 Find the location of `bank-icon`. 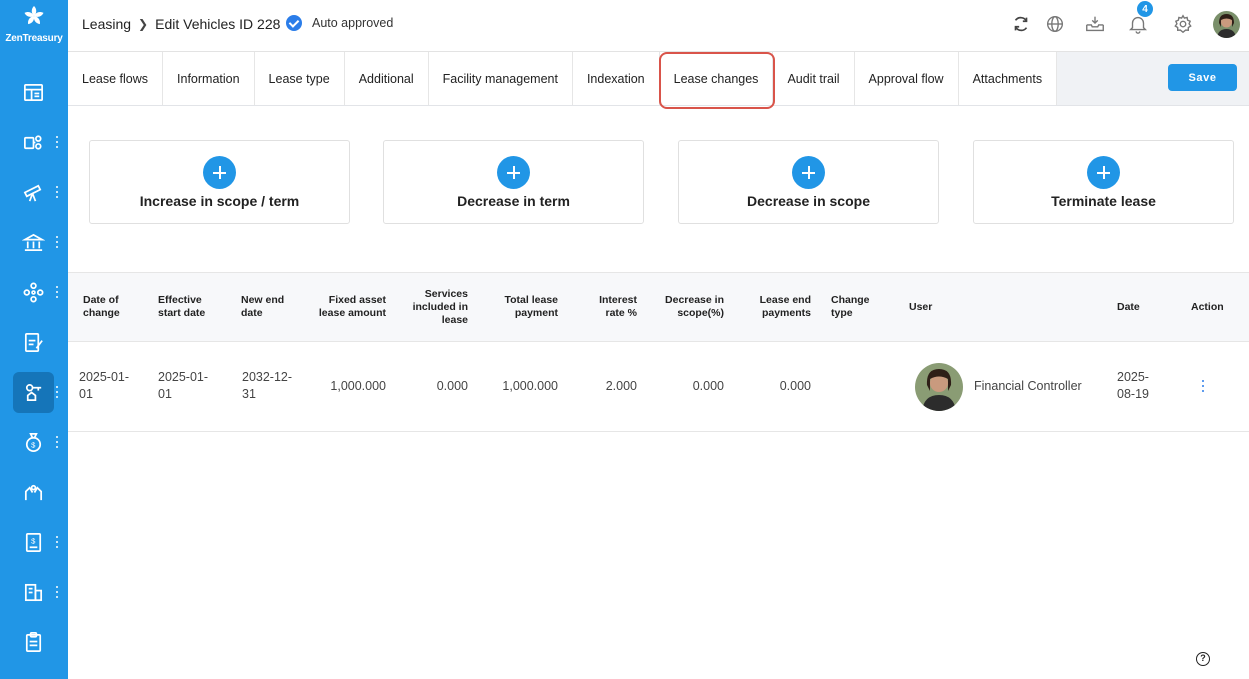

bank-icon is located at coordinates (33, 242).